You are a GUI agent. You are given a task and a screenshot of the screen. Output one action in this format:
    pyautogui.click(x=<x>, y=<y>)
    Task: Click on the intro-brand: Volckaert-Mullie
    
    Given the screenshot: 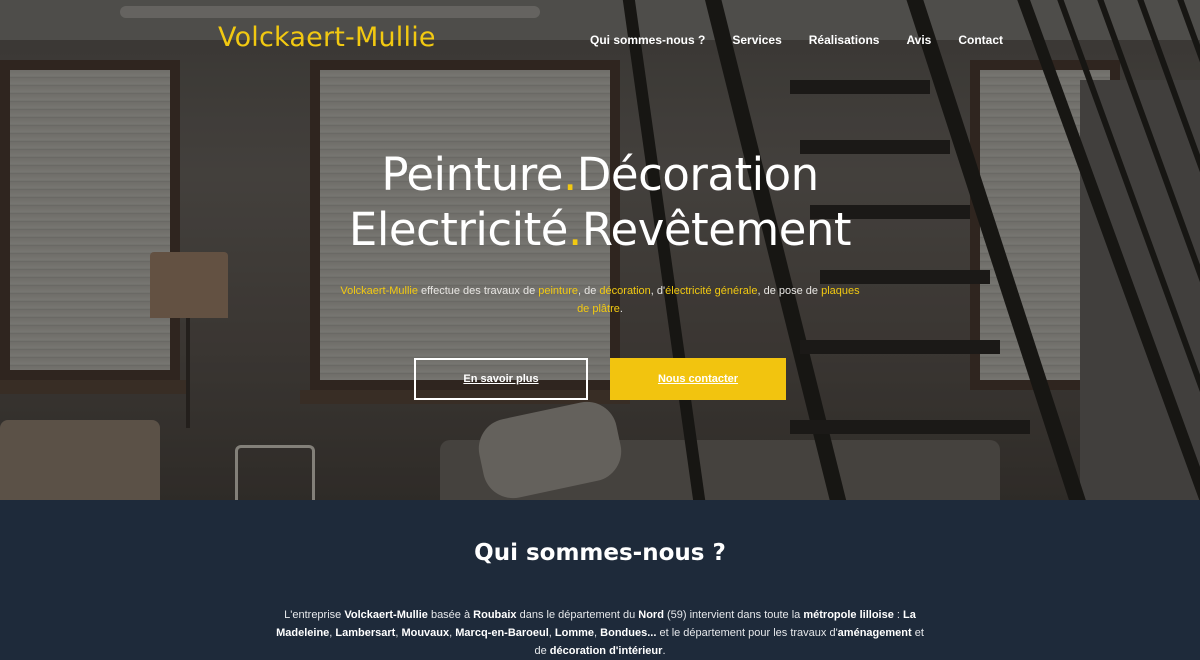 What is the action you would take?
    pyautogui.click(x=379, y=291)
    